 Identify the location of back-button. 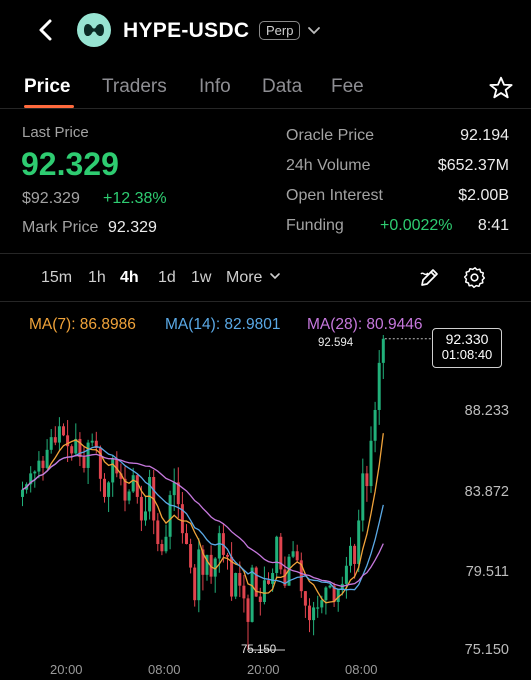
(46, 30).